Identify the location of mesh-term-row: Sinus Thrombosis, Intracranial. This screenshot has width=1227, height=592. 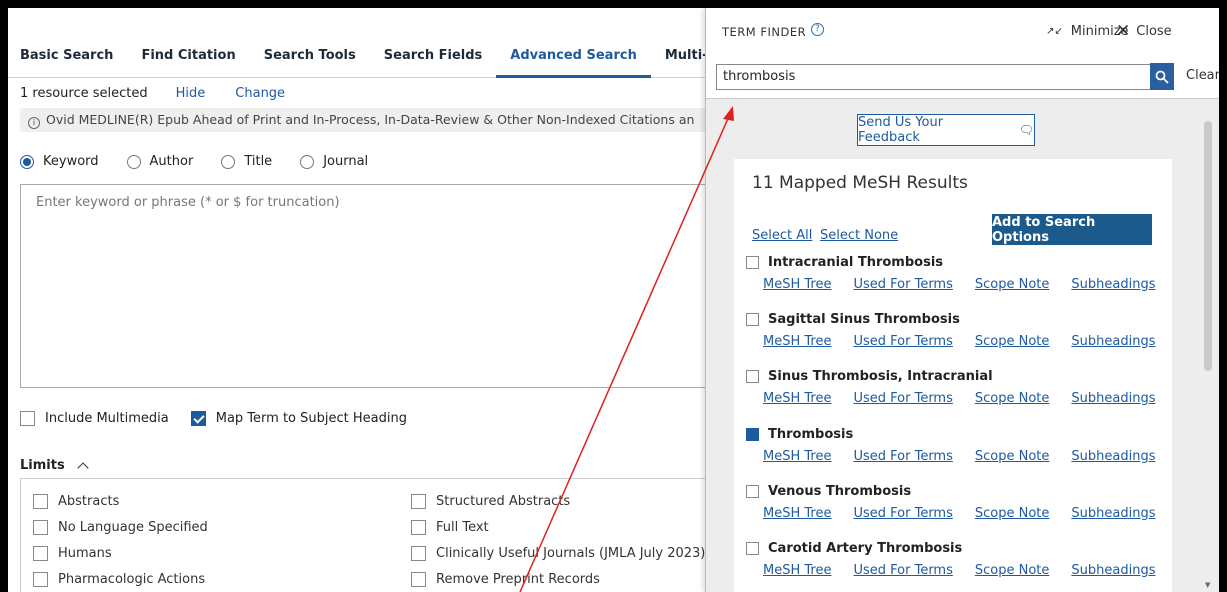
(956, 376).